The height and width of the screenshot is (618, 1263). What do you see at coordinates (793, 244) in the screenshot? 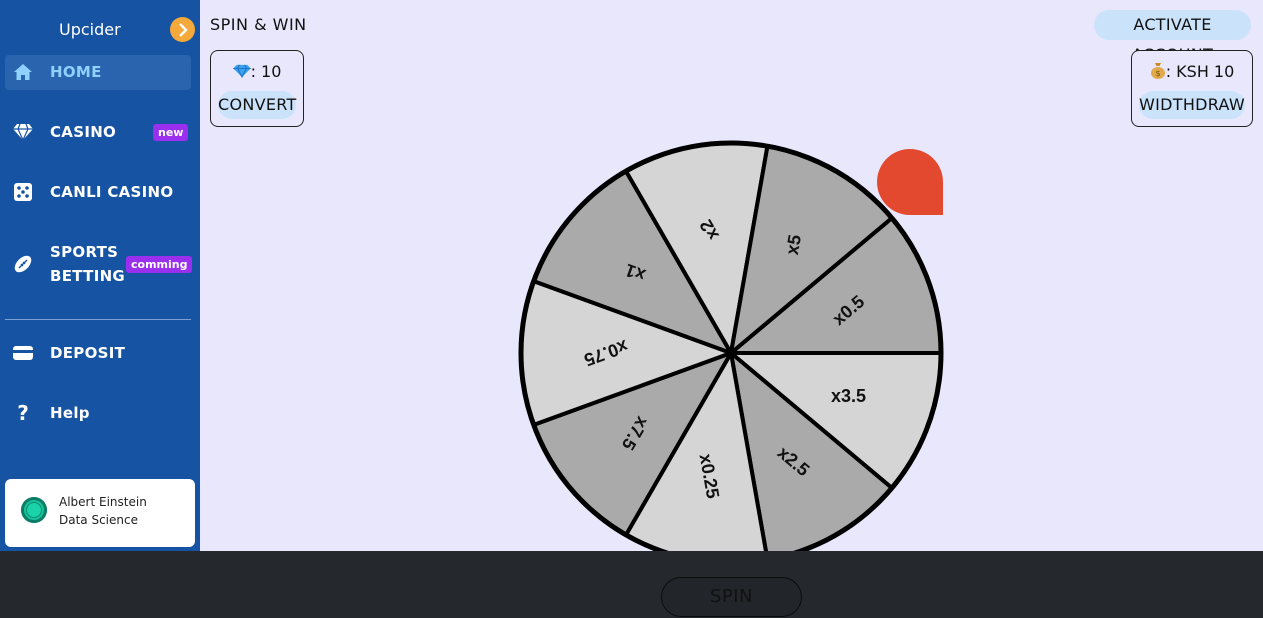
I see `wheel-segment-label: x5` at bounding box center [793, 244].